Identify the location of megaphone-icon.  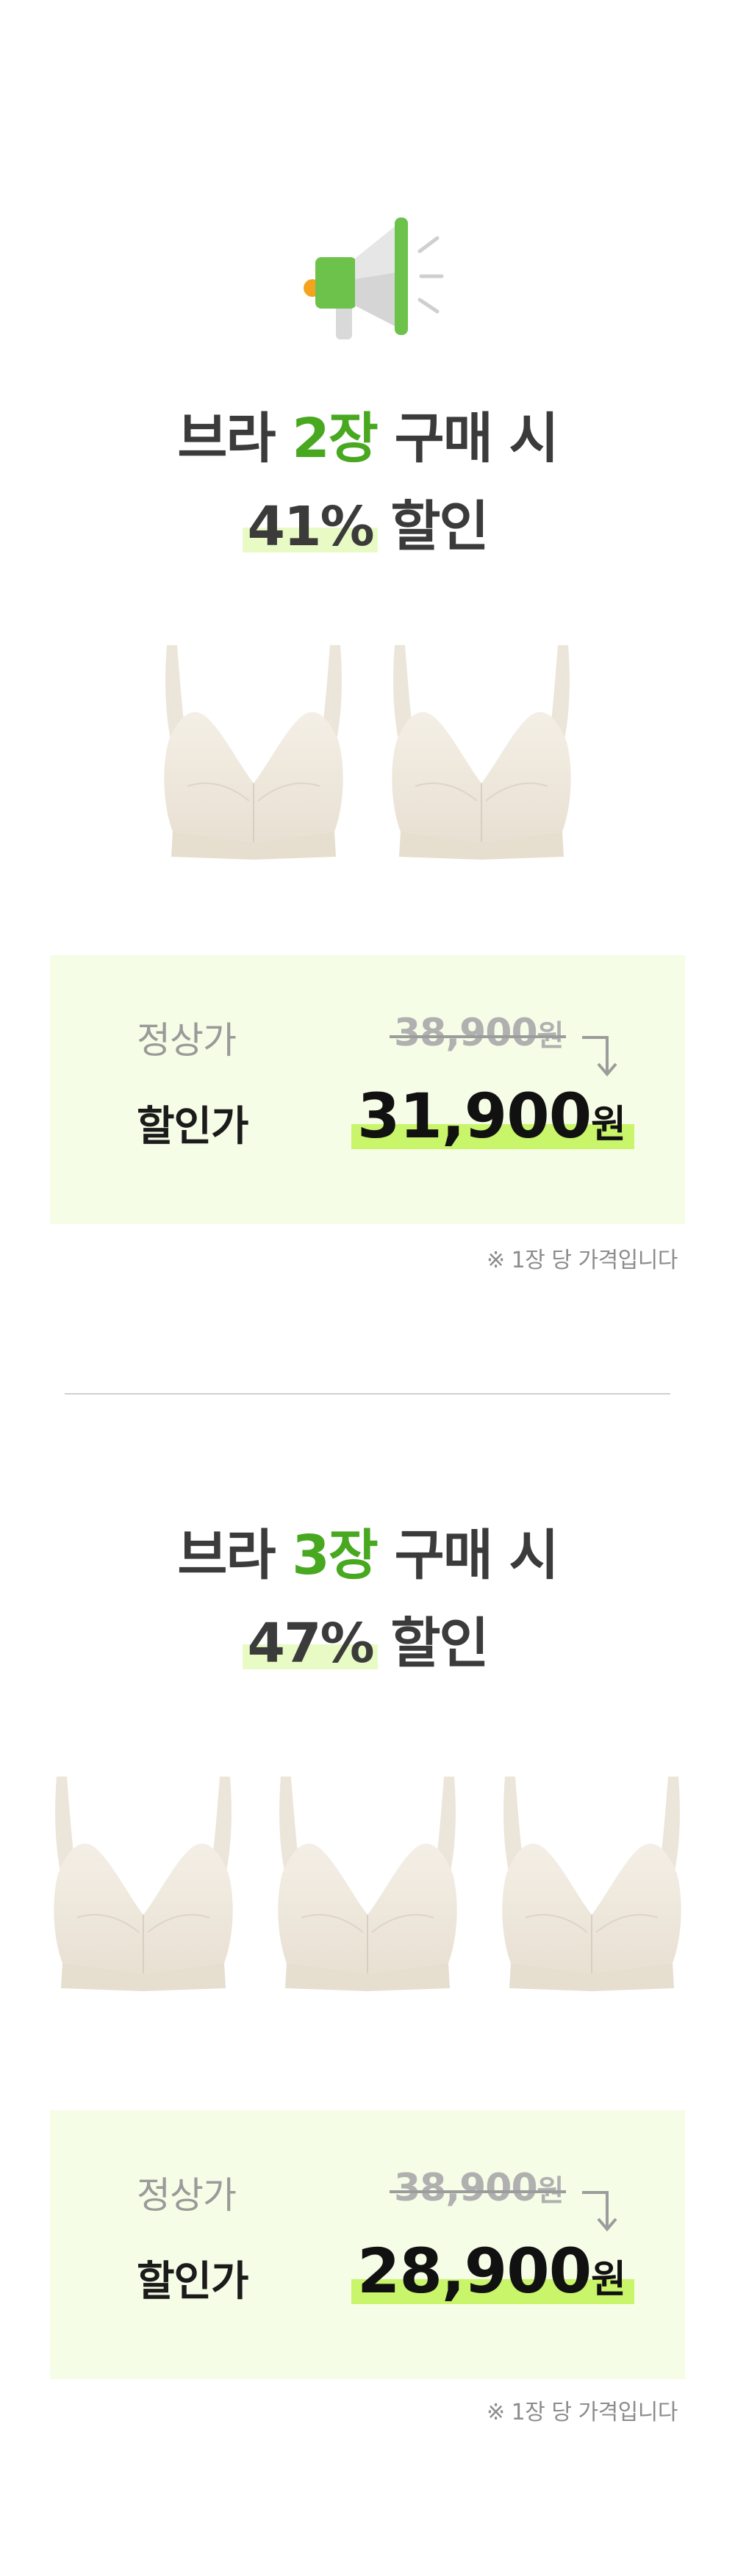
(367, 283).